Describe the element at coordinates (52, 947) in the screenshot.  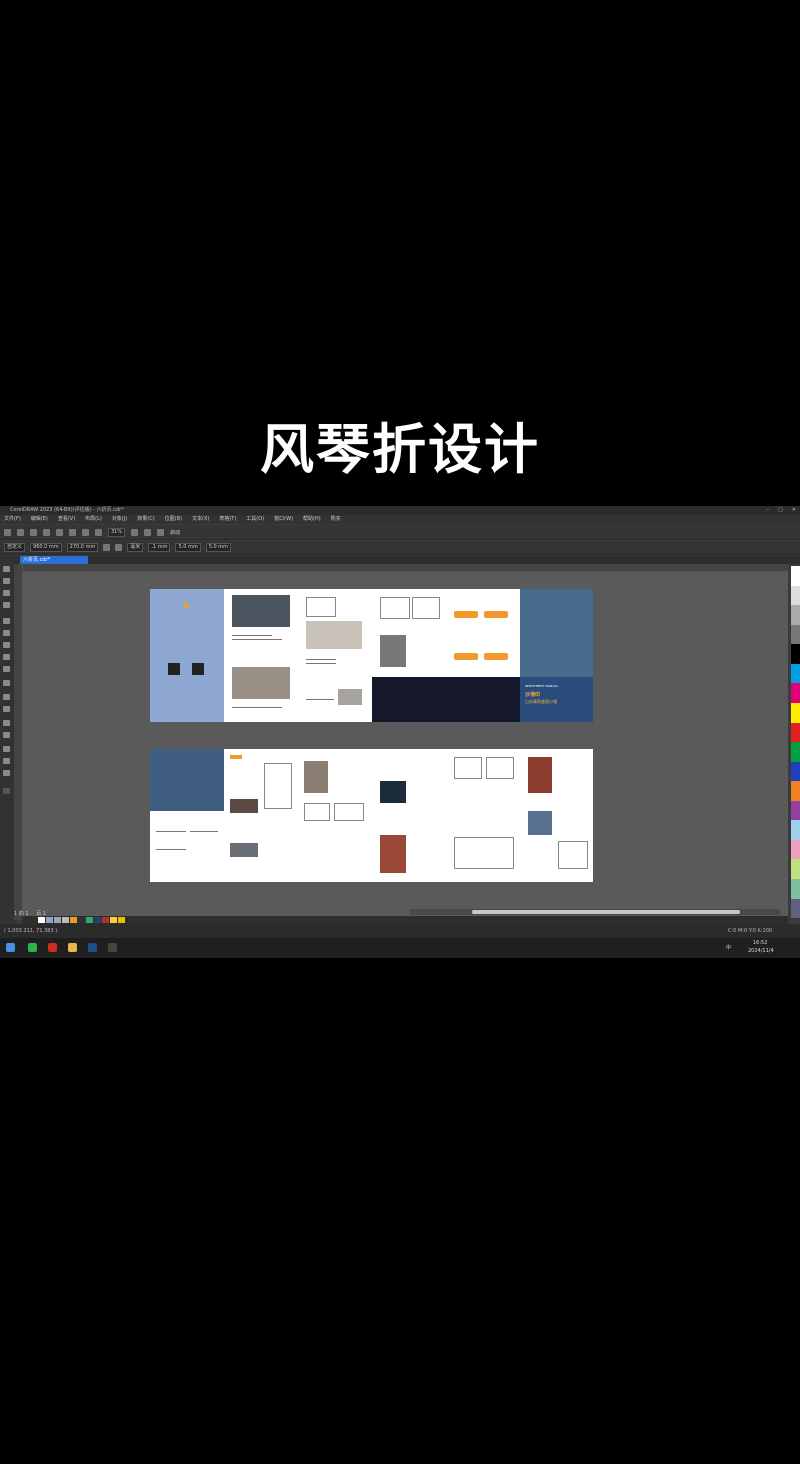
I see `illustrator-icon` at that location.